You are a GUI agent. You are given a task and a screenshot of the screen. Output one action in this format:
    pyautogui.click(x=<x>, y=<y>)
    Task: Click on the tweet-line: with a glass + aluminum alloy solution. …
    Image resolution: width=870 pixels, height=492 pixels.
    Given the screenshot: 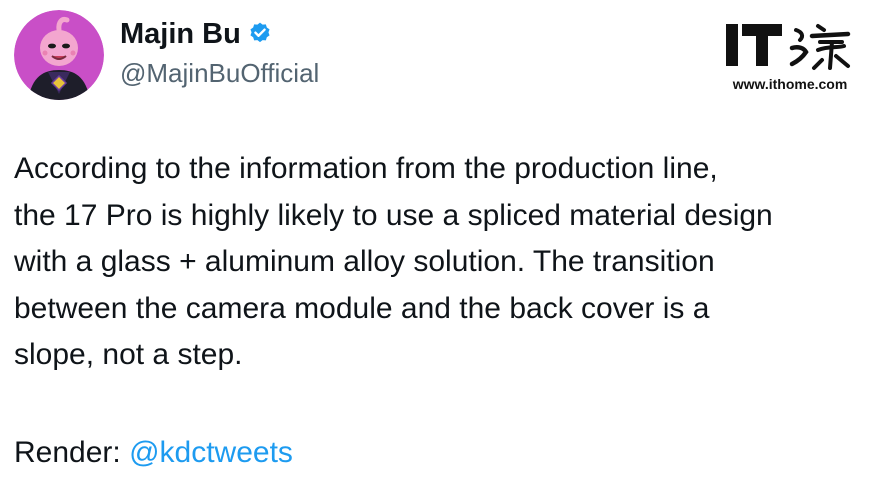 What is the action you would take?
    pyautogui.click(x=364, y=261)
    